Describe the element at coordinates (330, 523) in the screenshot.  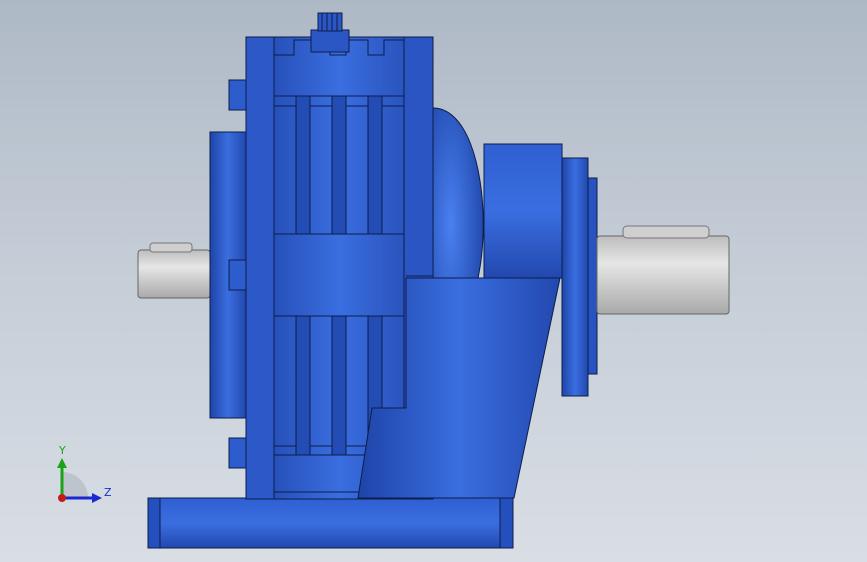
I see `base-plate` at that location.